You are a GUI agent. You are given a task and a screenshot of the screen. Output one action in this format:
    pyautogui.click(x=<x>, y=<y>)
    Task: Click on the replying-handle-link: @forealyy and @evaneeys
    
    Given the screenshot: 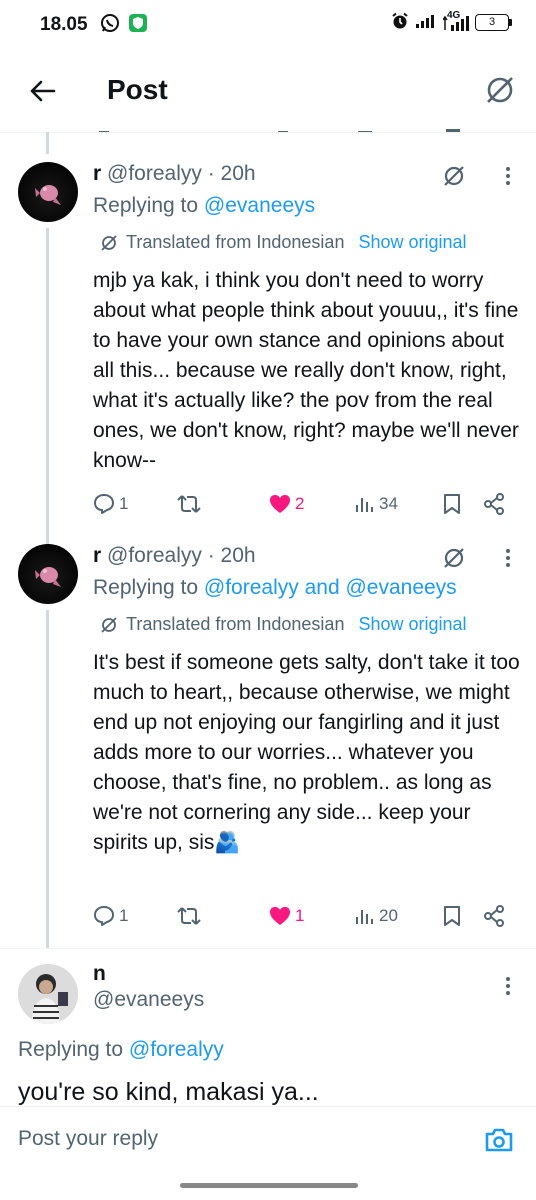 What is the action you would take?
    pyautogui.click(x=330, y=587)
    